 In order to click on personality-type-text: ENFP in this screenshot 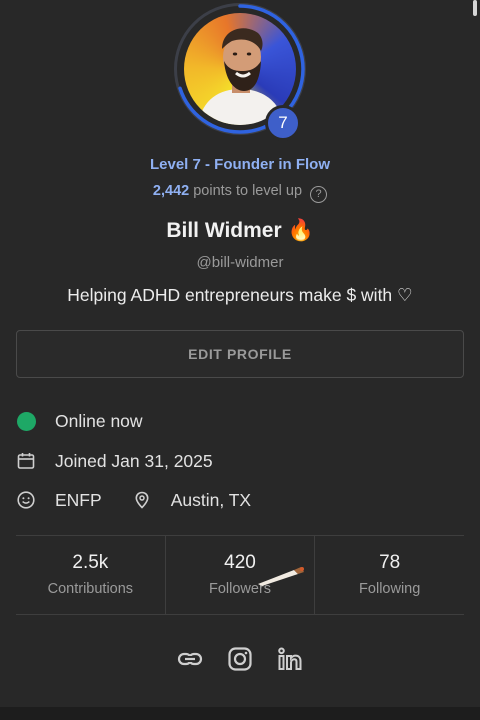, I will do `click(78, 499)`.